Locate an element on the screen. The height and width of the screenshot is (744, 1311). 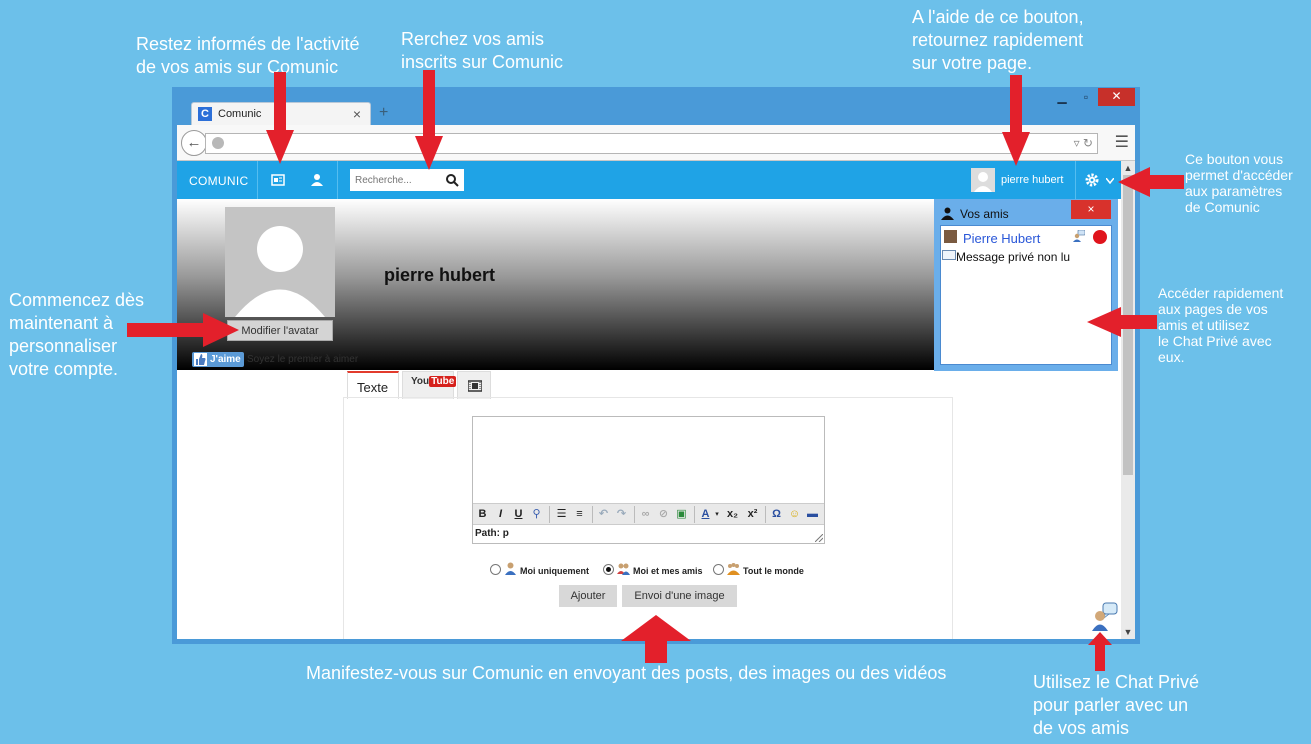
resize-handle-icon is located at coordinates (819, 538).